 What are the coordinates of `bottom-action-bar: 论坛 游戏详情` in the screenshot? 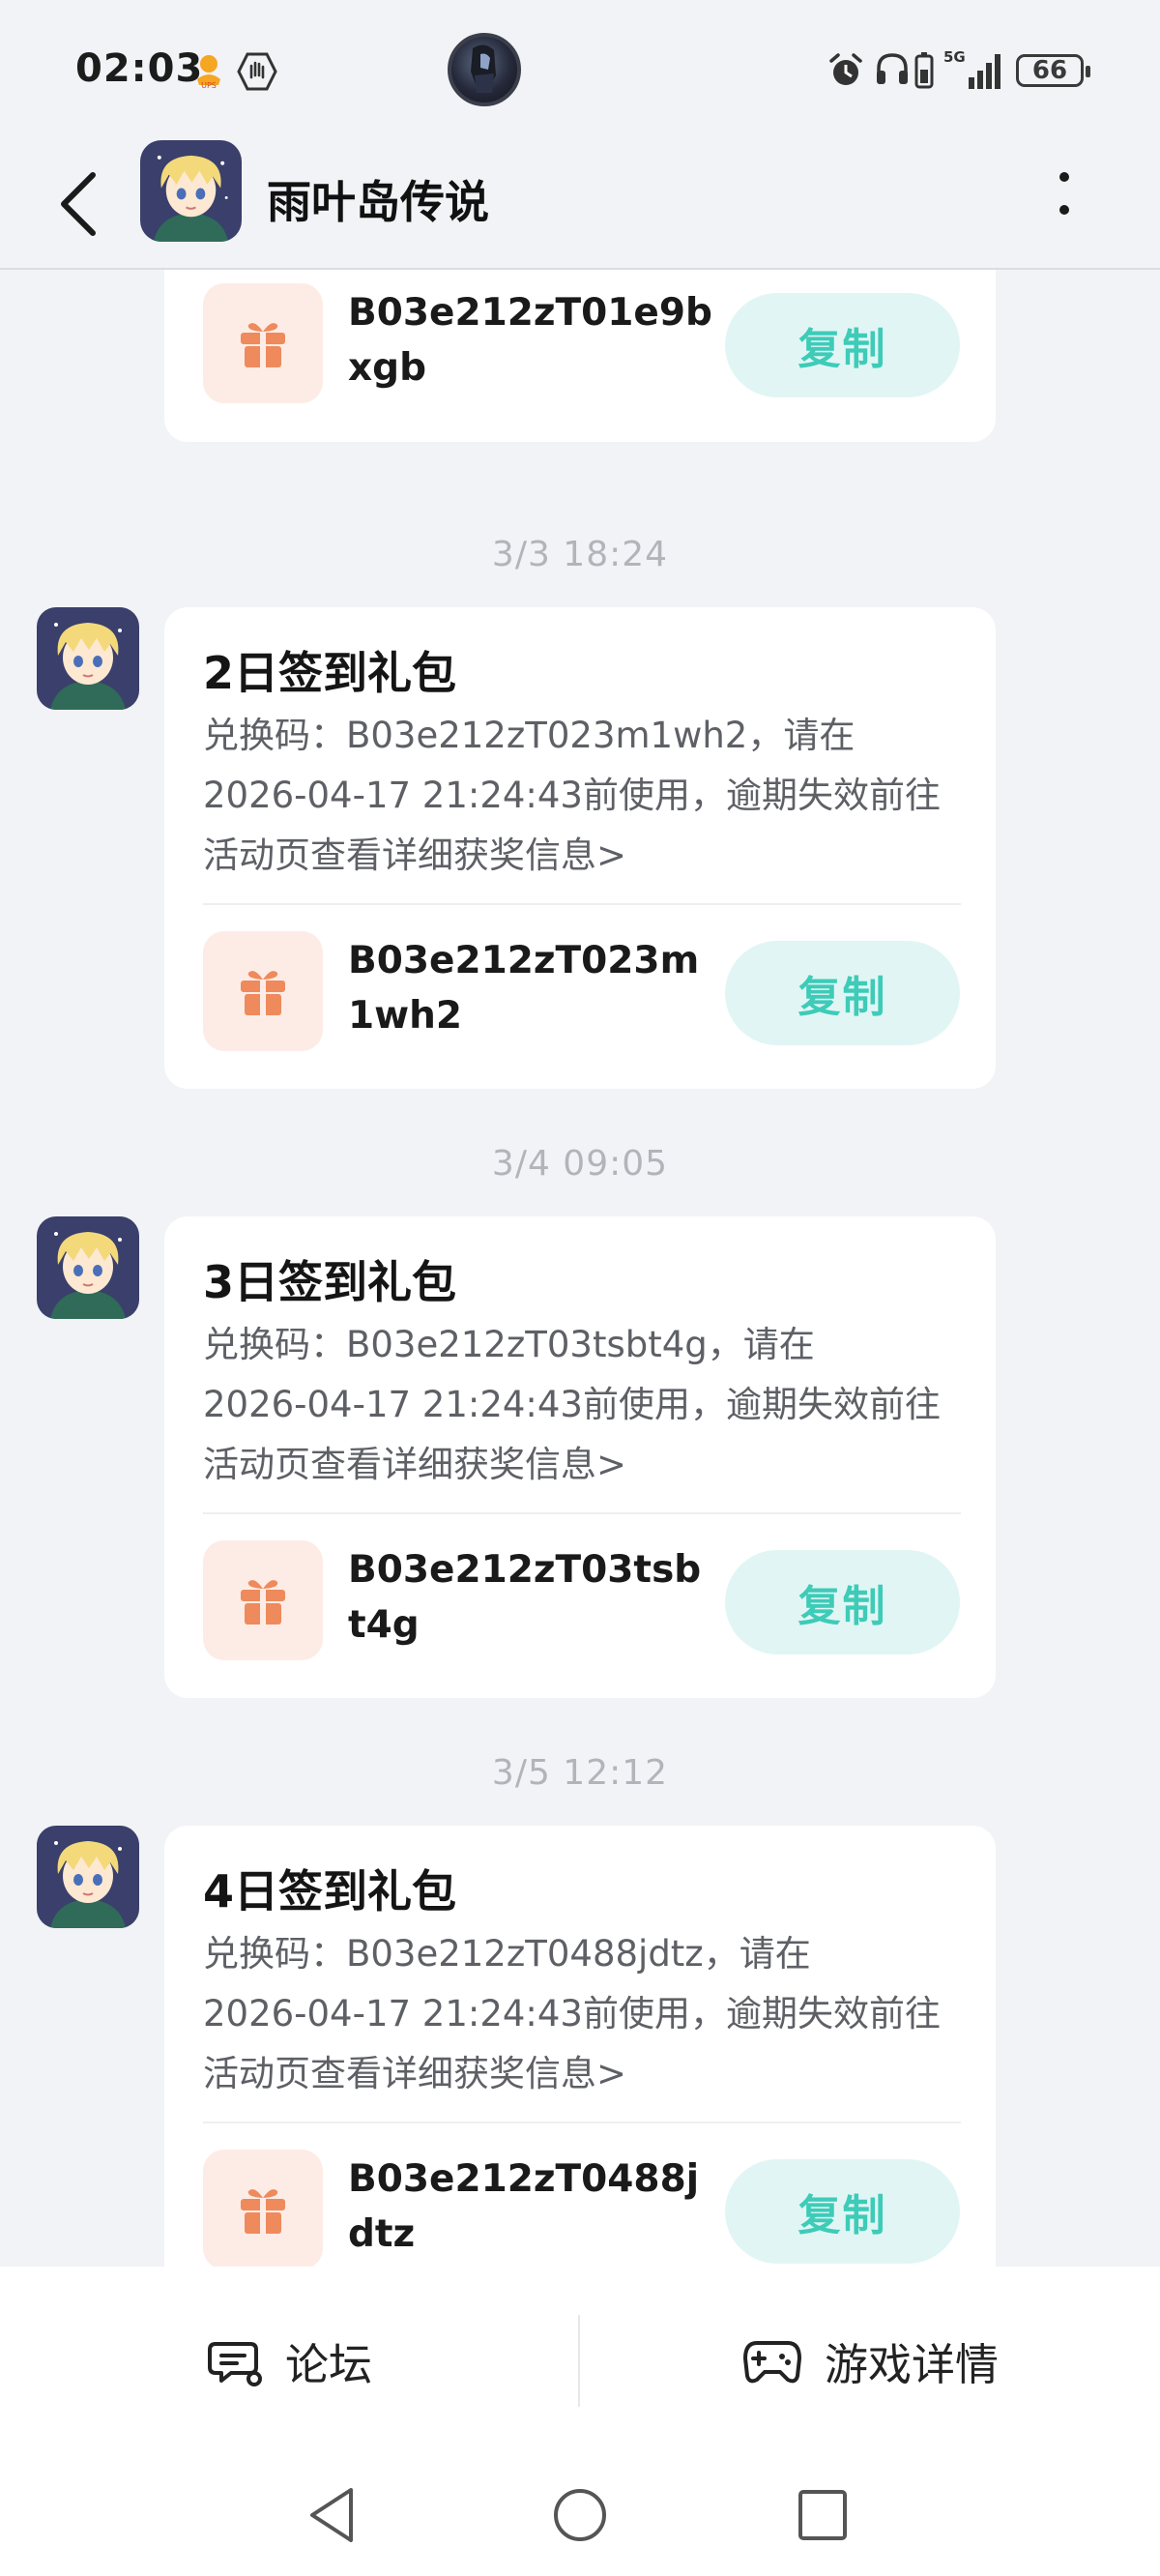 It's located at (580, 2361).